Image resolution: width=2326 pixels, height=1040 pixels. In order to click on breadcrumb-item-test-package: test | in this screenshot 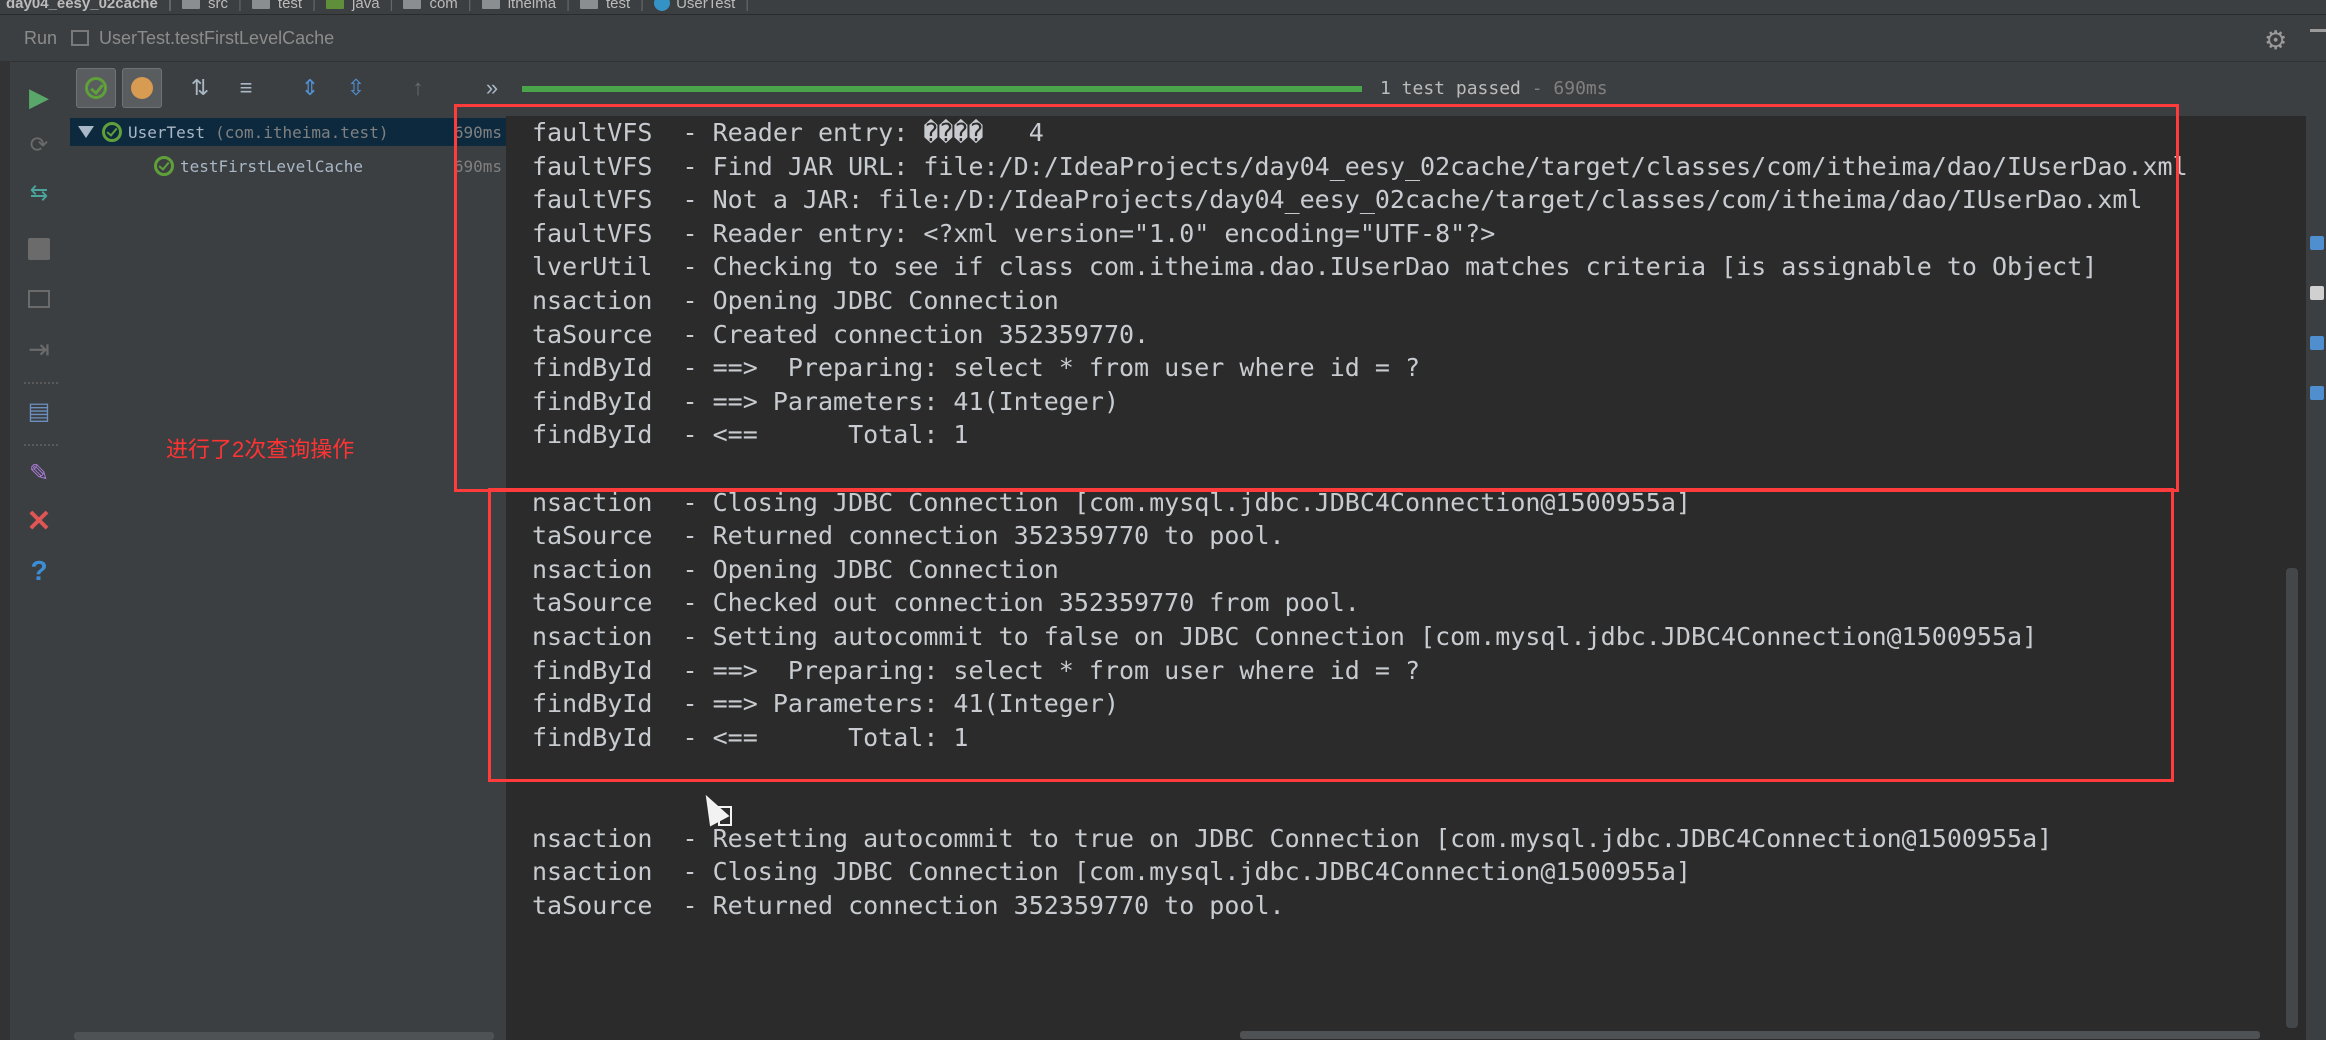, I will do `click(611, 6)`.